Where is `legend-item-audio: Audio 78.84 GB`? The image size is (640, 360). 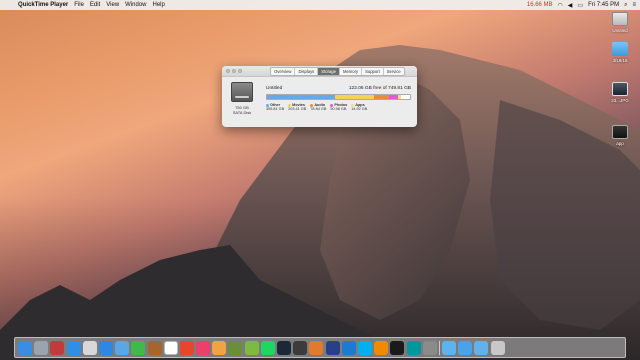
legend-item-audio: Audio 78.84 GB is located at coordinates (318, 107).